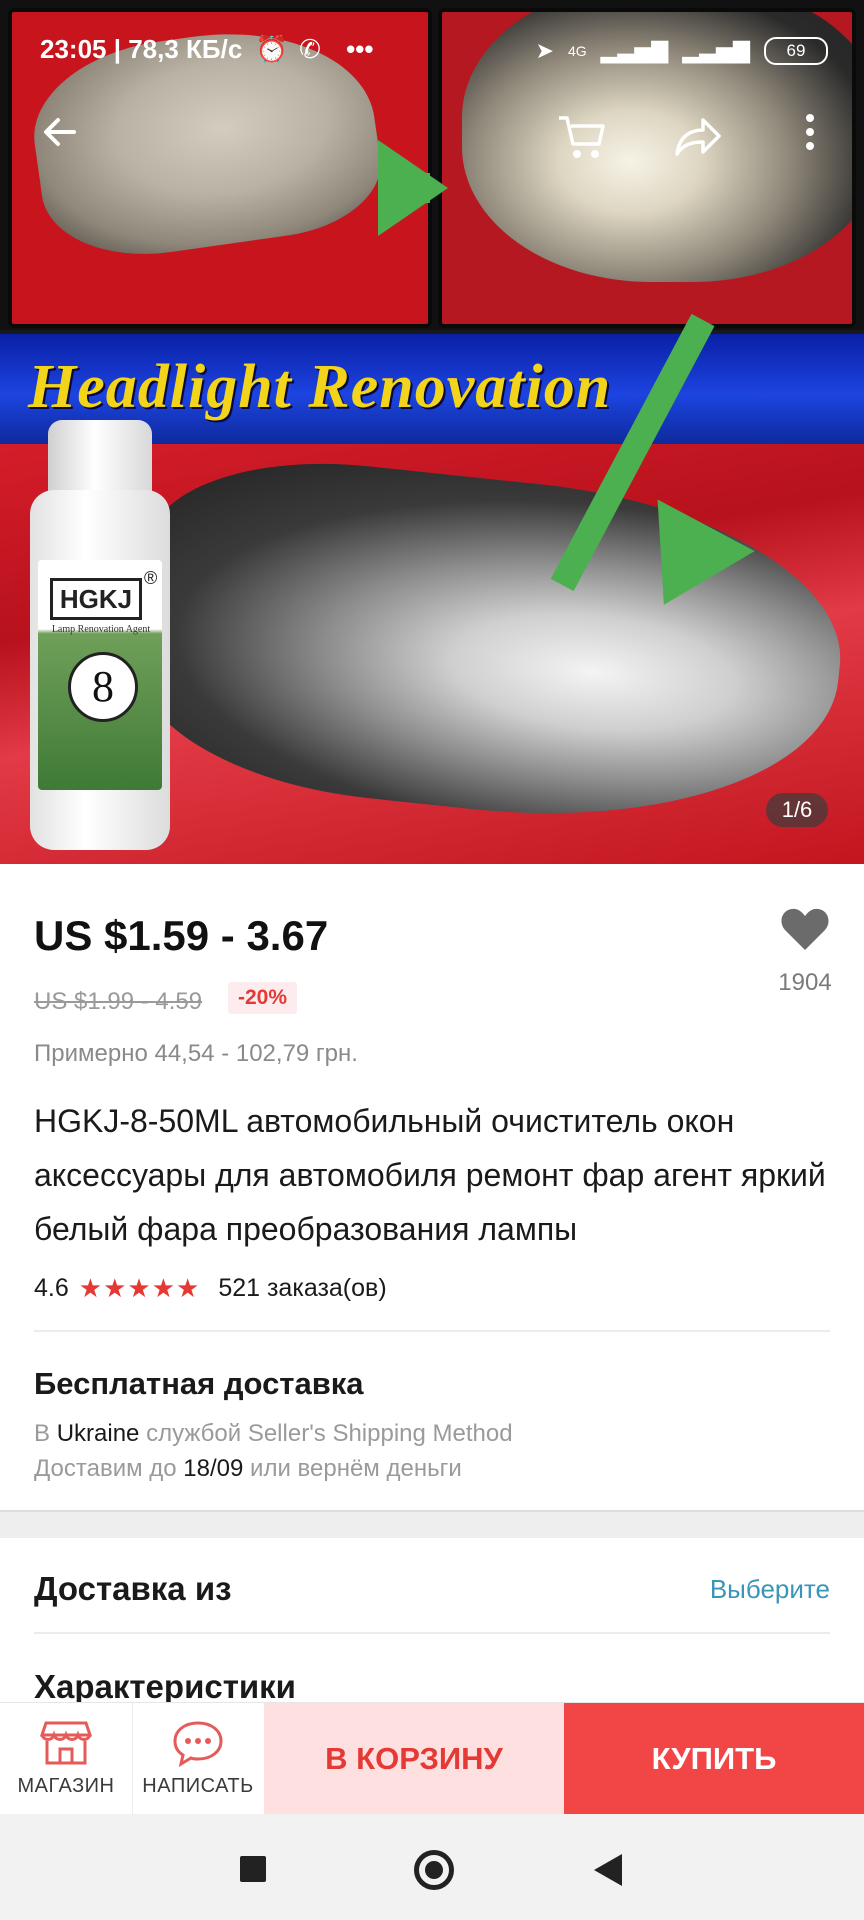 This screenshot has height=1920, width=864. I want to click on image-counter: 1/6, so click(797, 810).